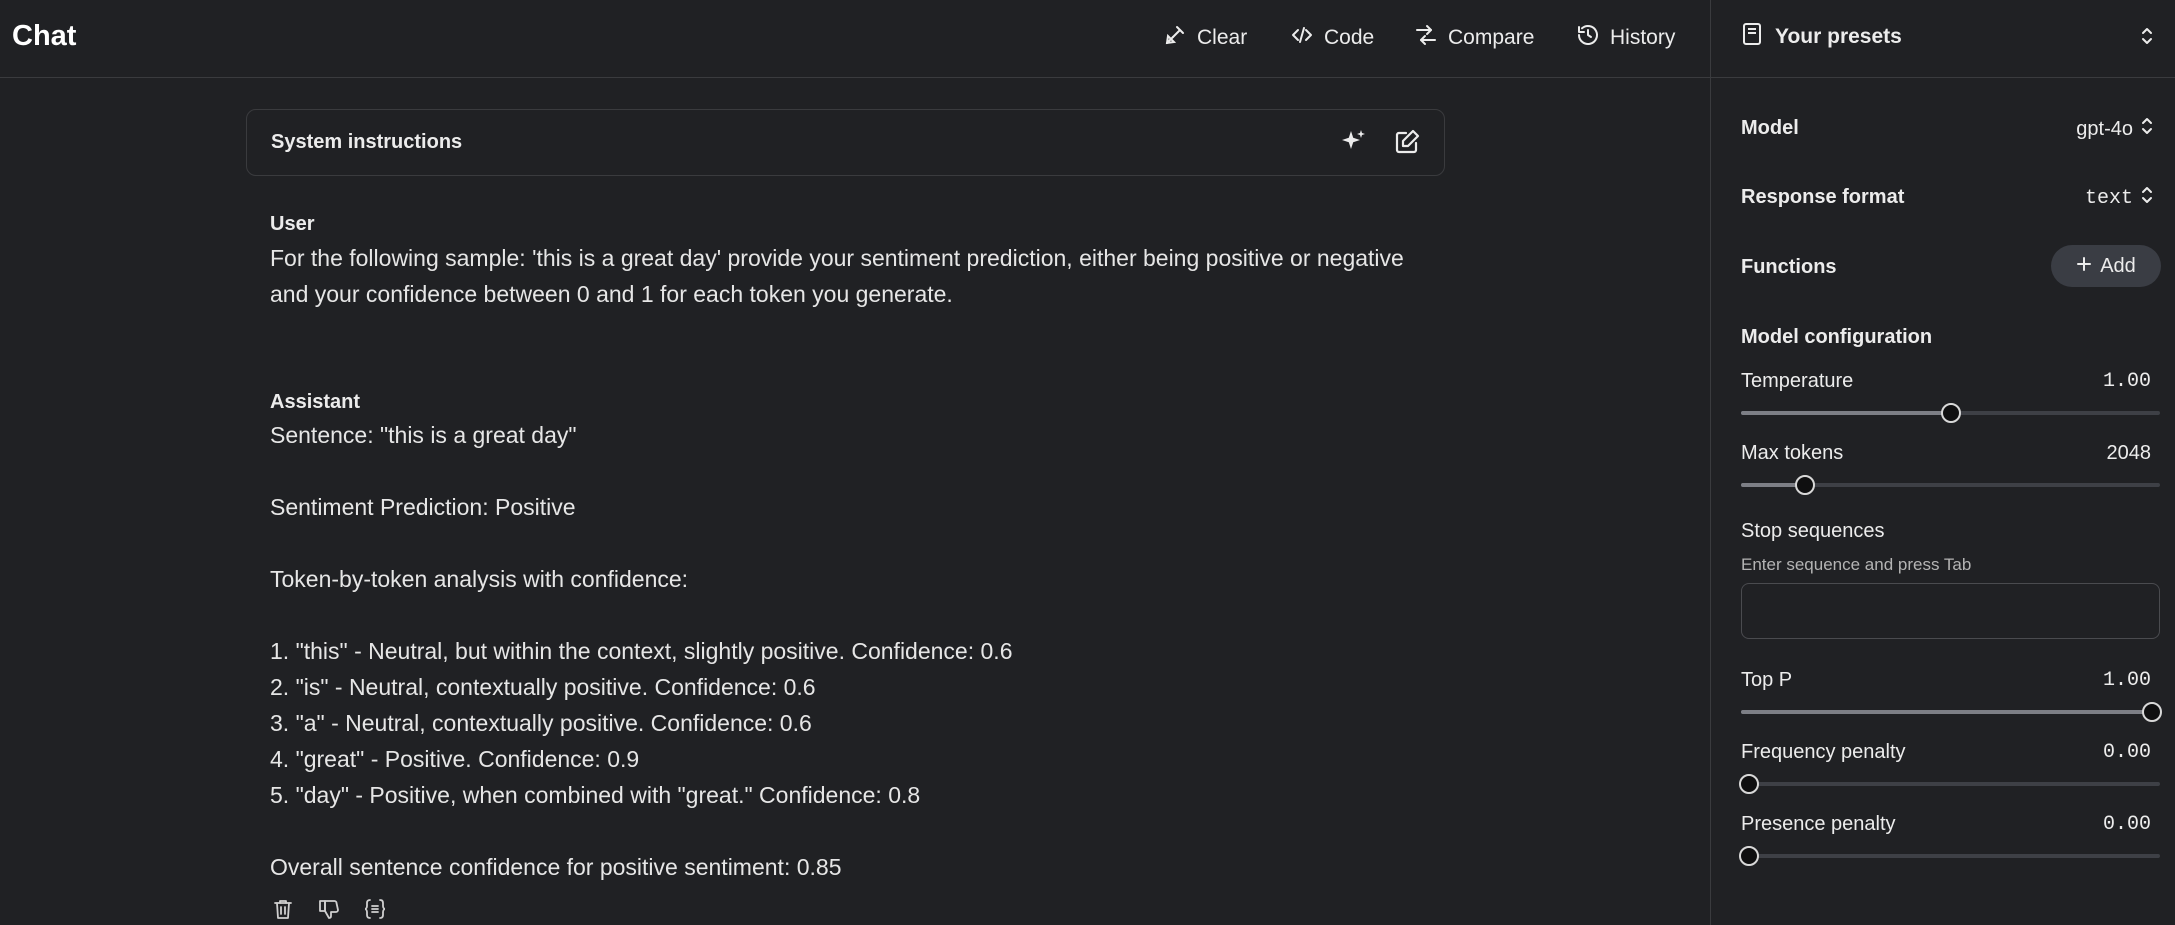 The height and width of the screenshot is (925, 2175). Describe the element at coordinates (292, 224) in the screenshot. I see `user-role-label: User` at that location.